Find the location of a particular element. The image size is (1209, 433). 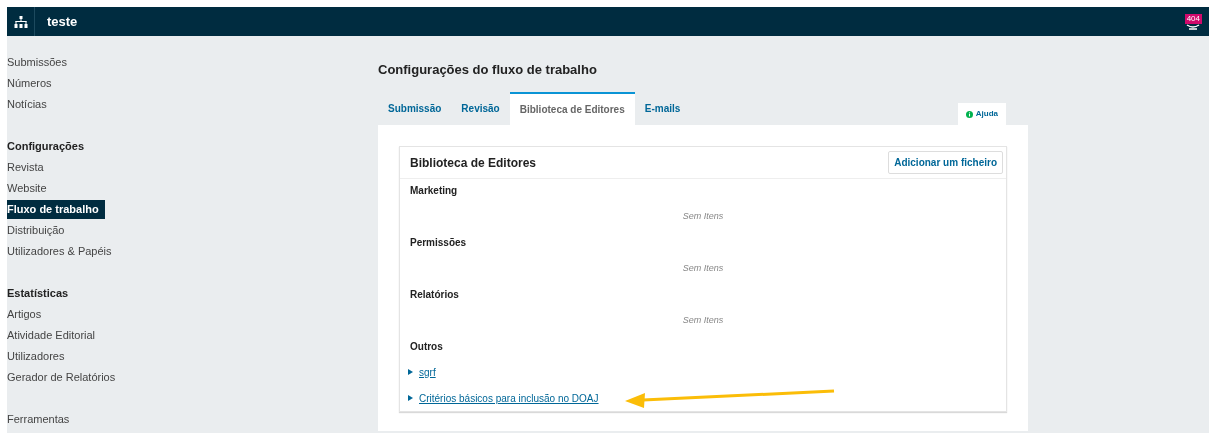

add-file-button: Adicionar um ficheiro is located at coordinates (945, 162).